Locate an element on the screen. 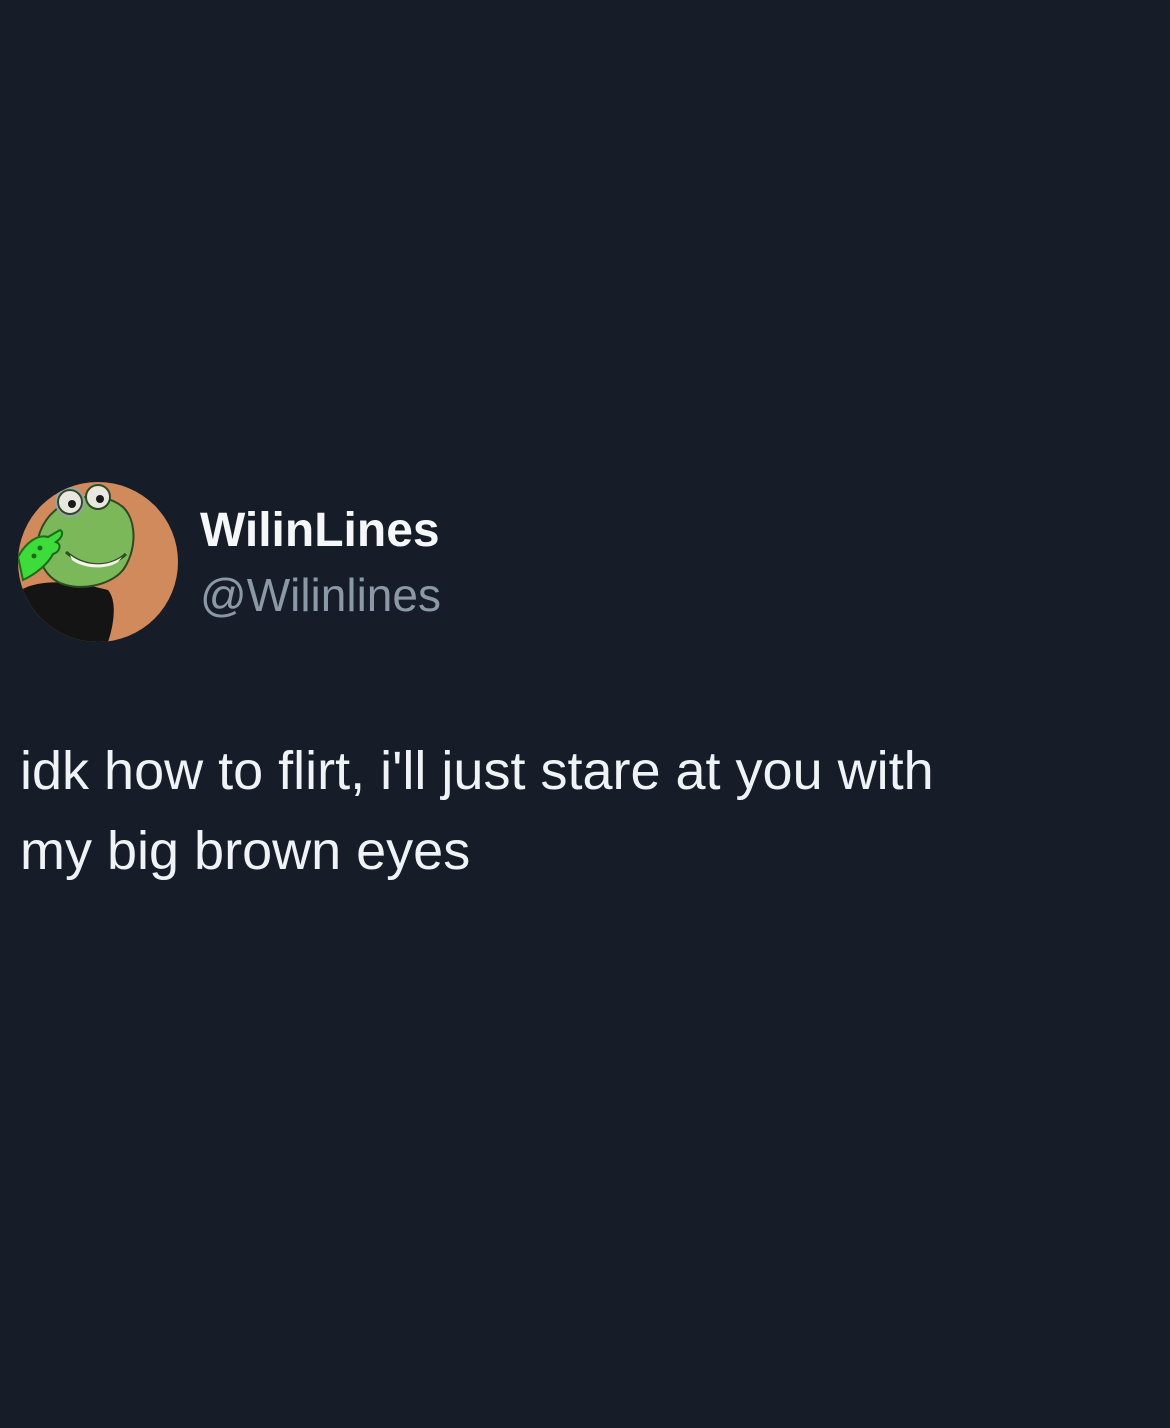 The image size is (1170, 1428). author-handle: @Wilinlines is located at coordinates (320, 595).